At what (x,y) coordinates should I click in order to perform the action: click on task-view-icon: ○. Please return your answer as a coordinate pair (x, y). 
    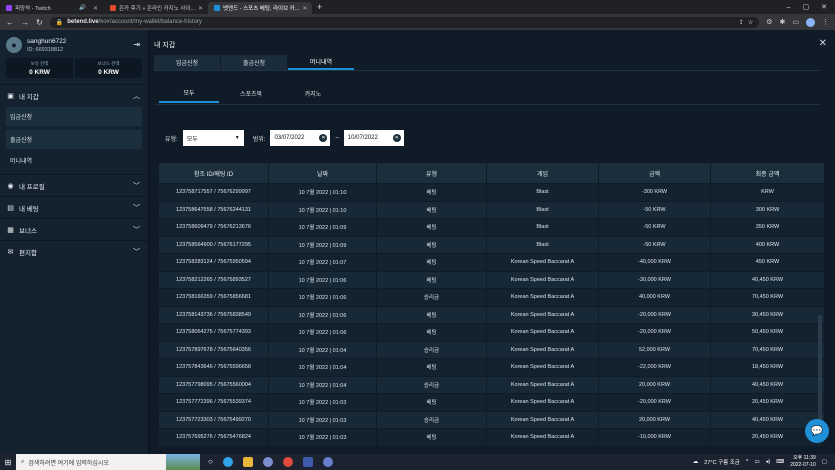
    Looking at the image, I should click on (210, 462).